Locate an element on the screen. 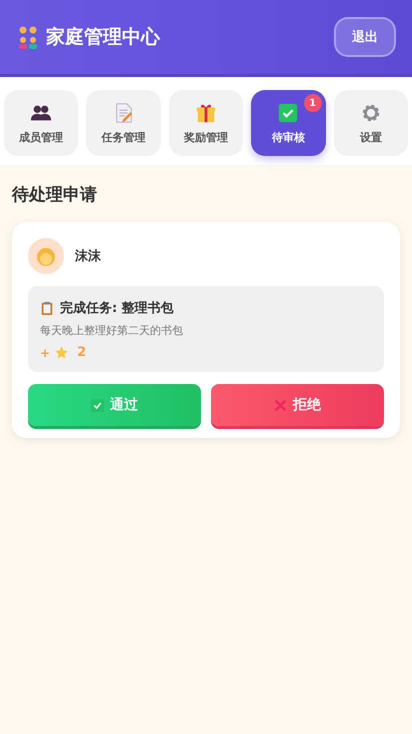 This screenshot has height=734, width=412. reward-amount: 2 is located at coordinates (81, 352).